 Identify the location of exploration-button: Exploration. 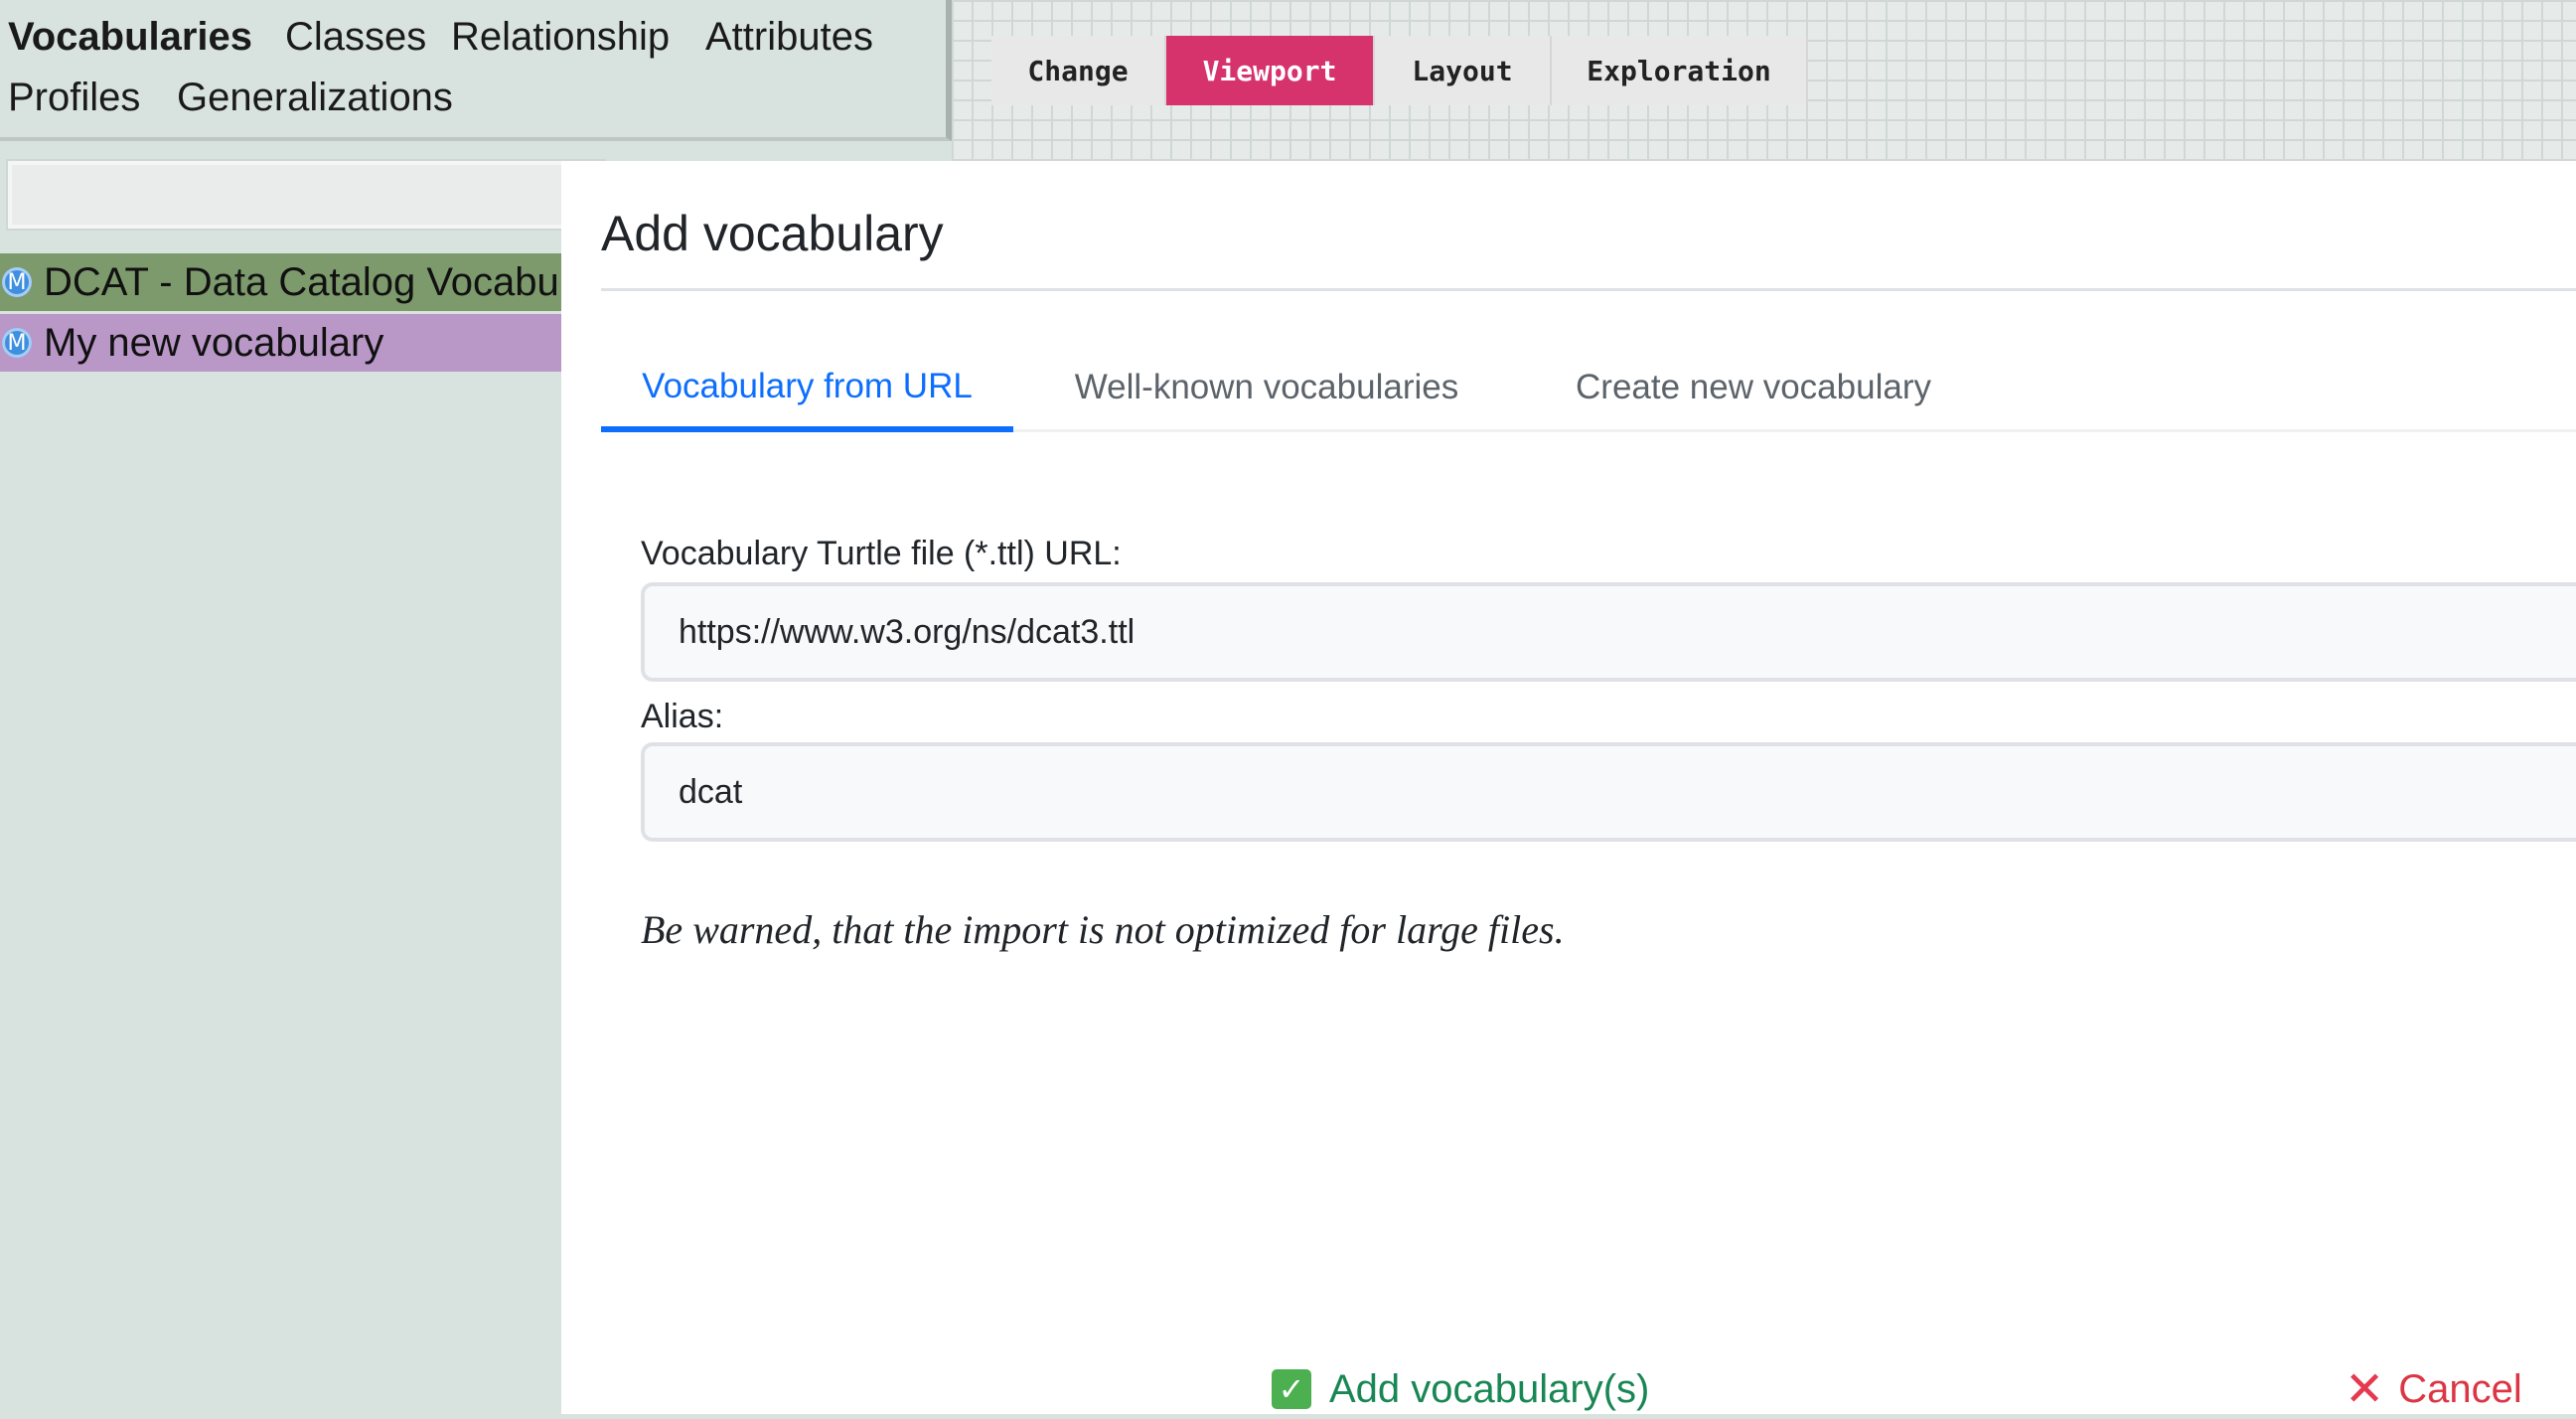
(1680, 71).